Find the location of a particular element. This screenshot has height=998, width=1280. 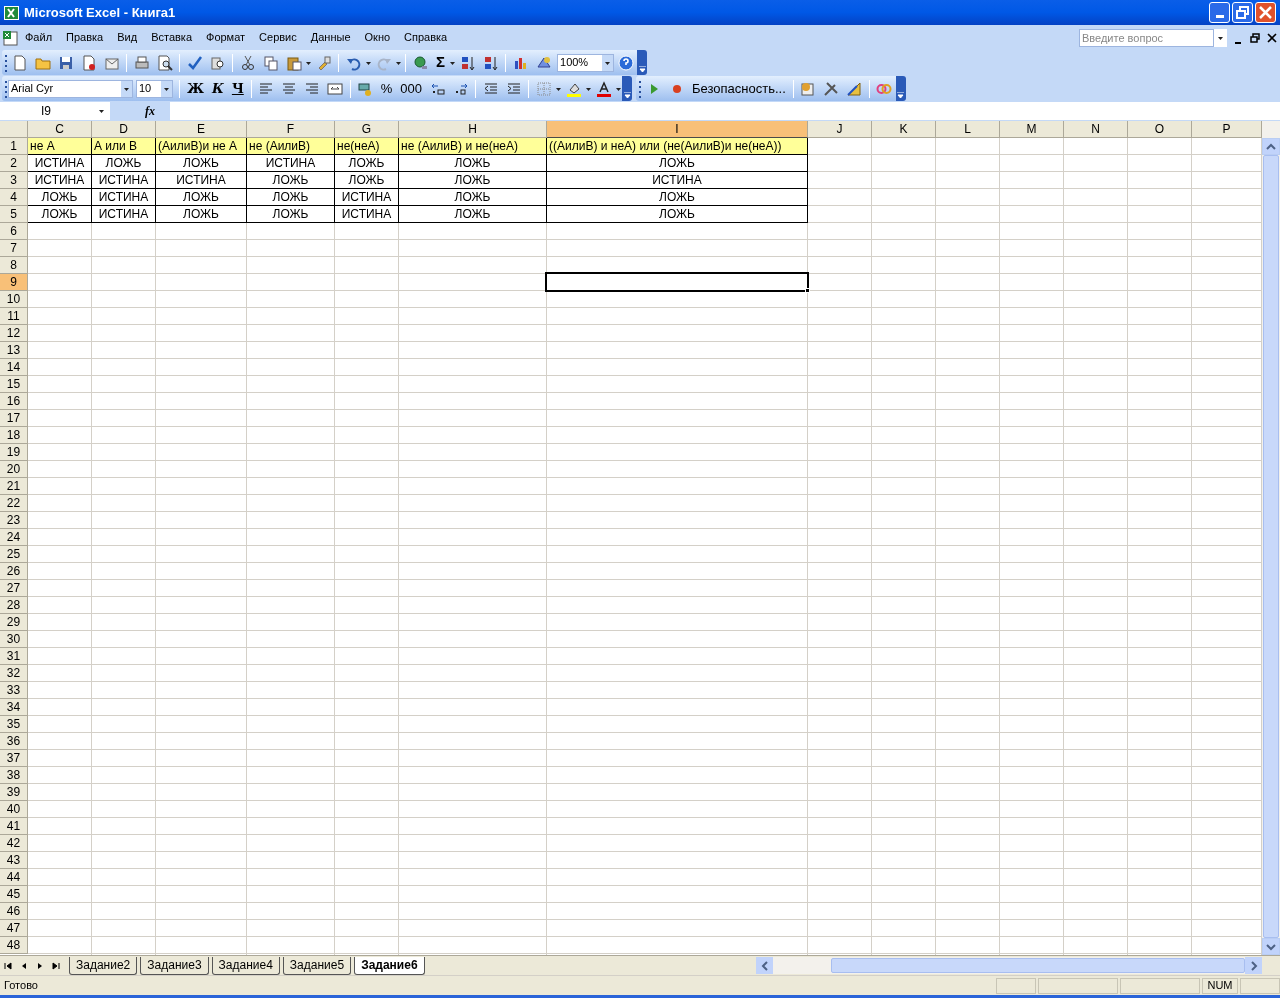

help-icon is located at coordinates (625, 62).